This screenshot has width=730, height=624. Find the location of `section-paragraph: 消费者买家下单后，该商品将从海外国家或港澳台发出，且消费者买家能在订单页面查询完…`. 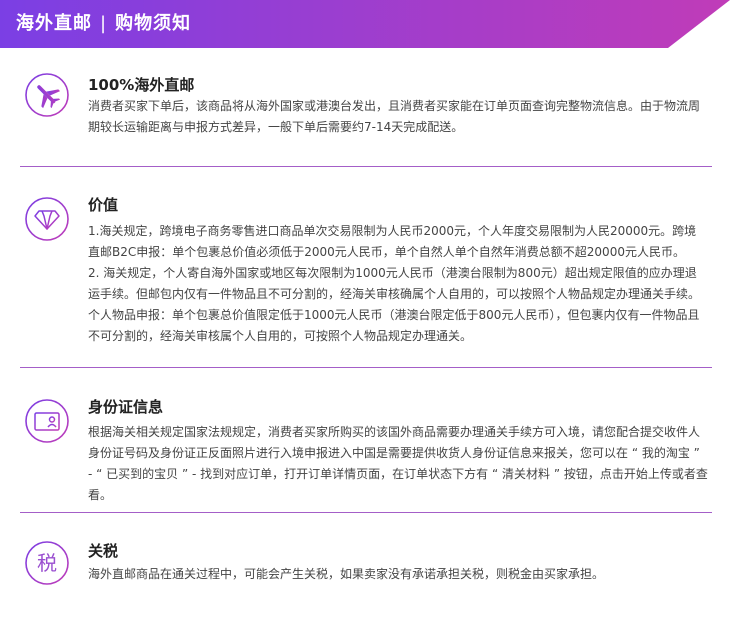

section-paragraph: 消费者买家下单后，该商品将从海外国家或港澳台发出，且消费者买家能在订单页面查询完… is located at coordinates (394, 116).